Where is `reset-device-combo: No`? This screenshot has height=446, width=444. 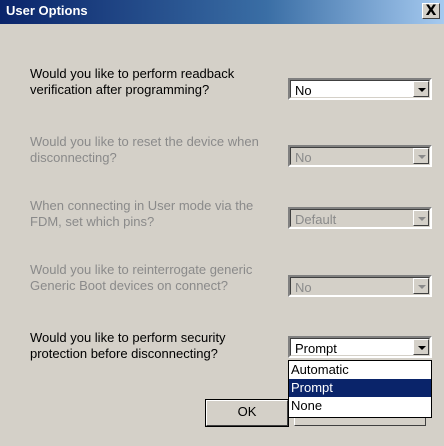 reset-device-combo: No is located at coordinates (360, 156).